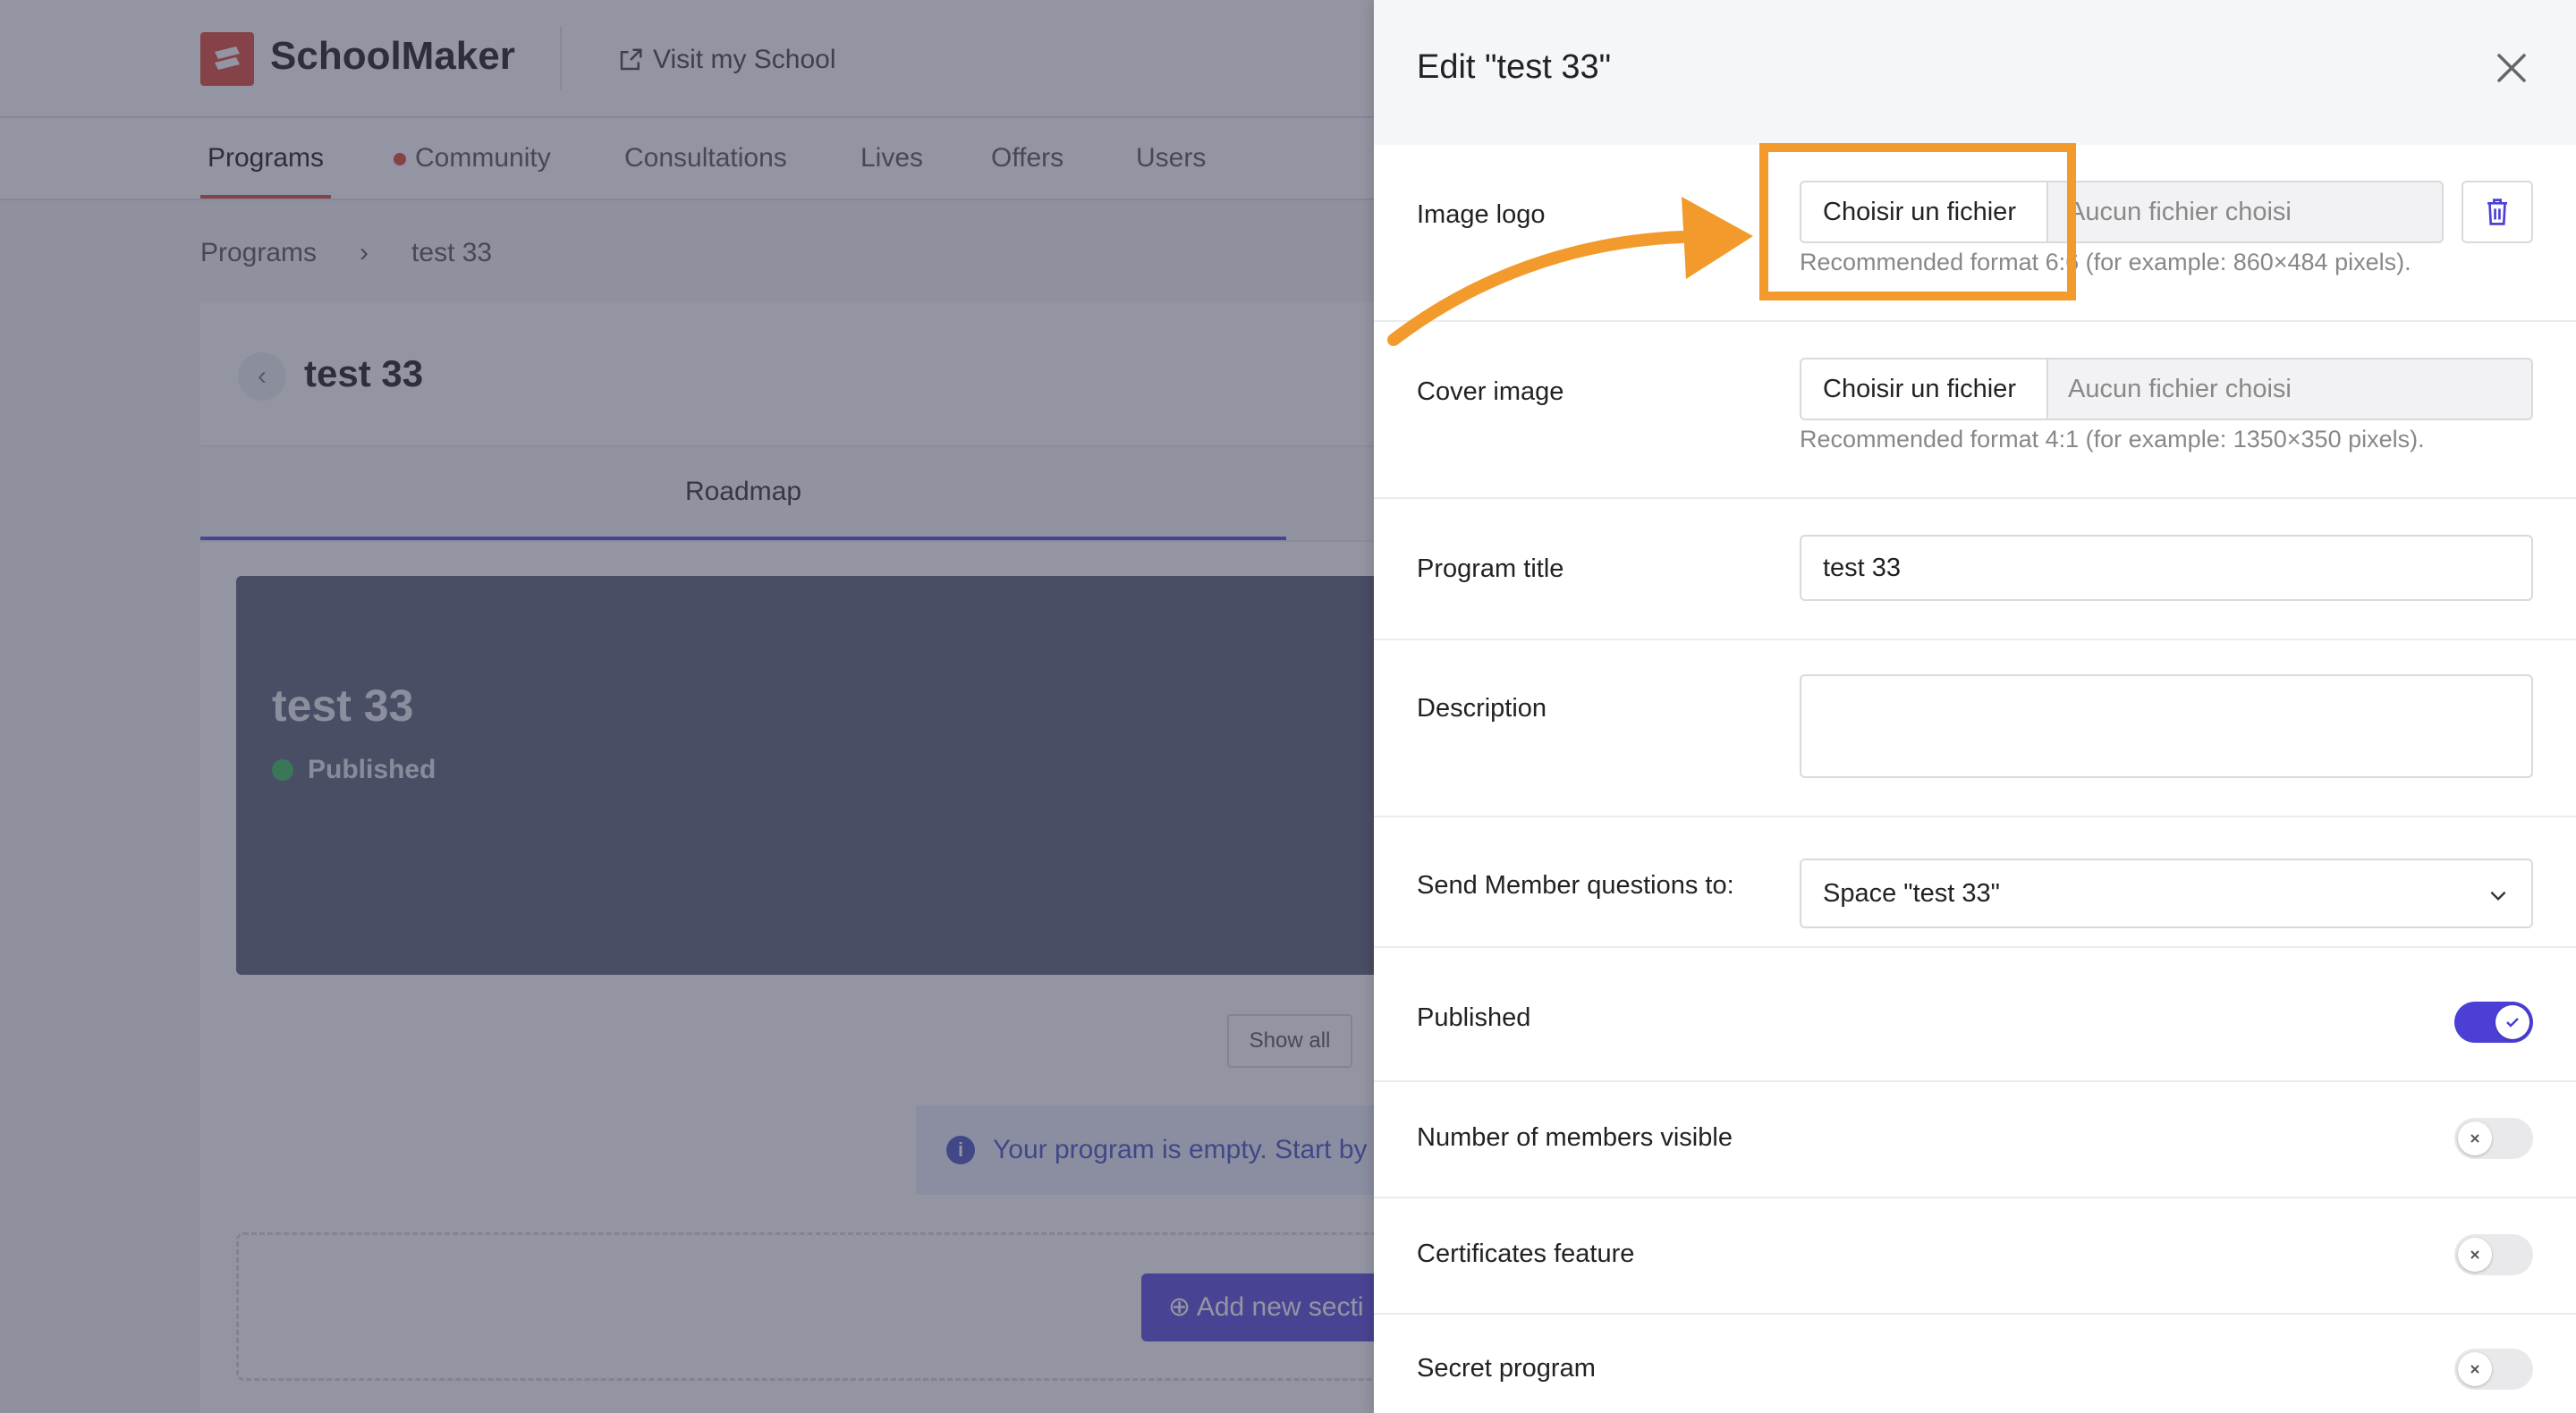 This screenshot has height=1413, width=2576. What do you see at coordinates (1570, 271) in the screenshot?
I see `annotation-arrow-icon` at bounding box center [1570, 271].